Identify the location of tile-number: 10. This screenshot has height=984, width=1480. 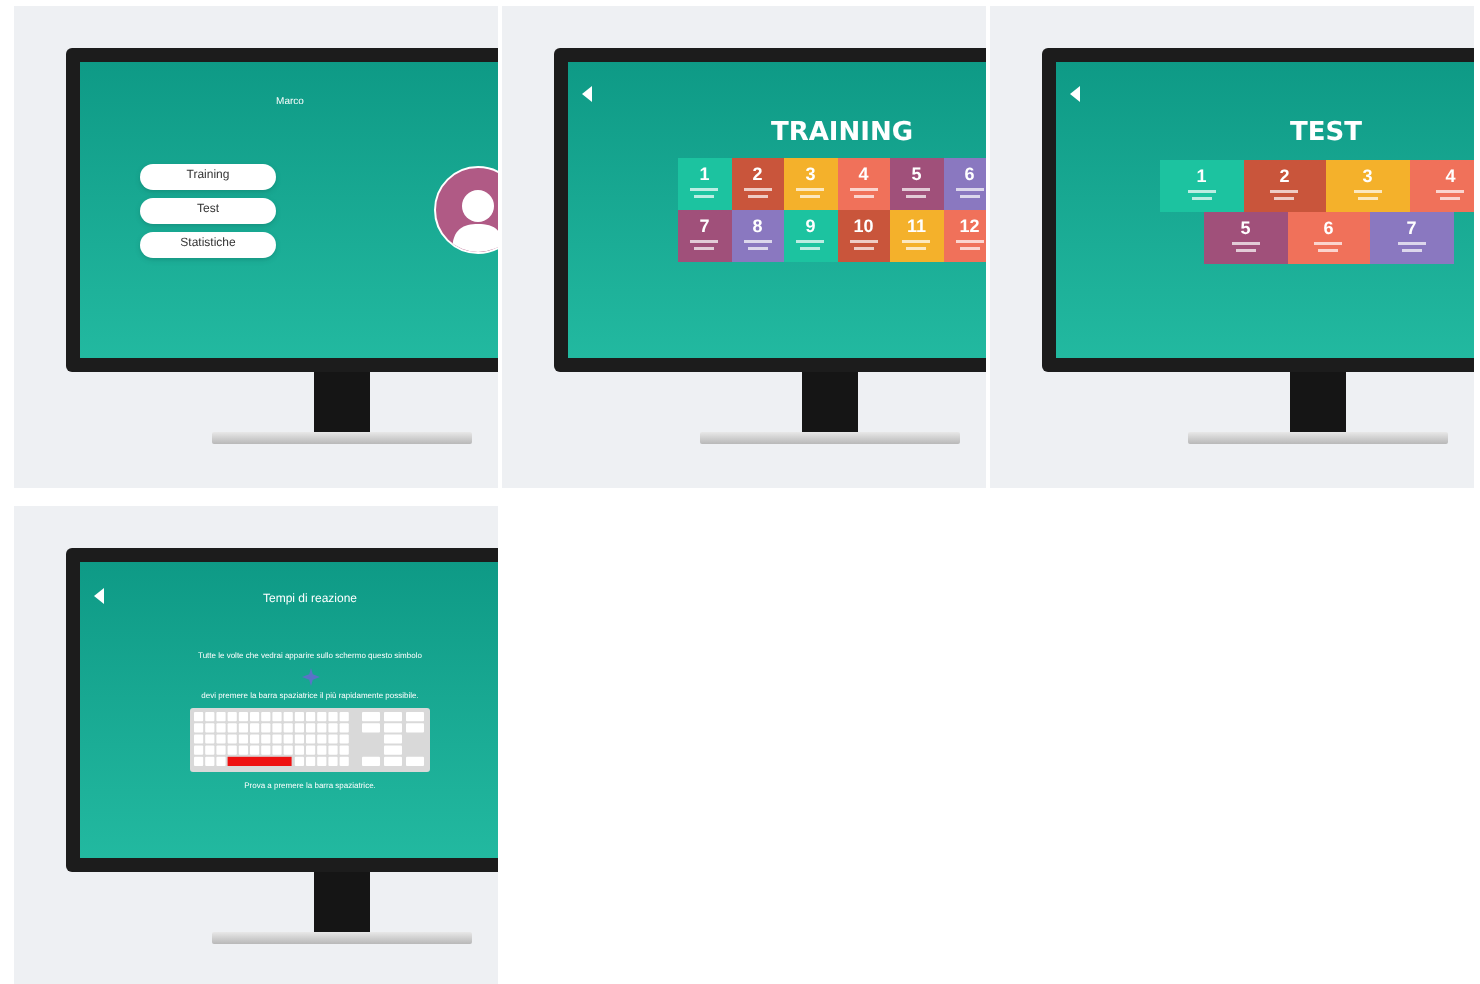
(863, 226).